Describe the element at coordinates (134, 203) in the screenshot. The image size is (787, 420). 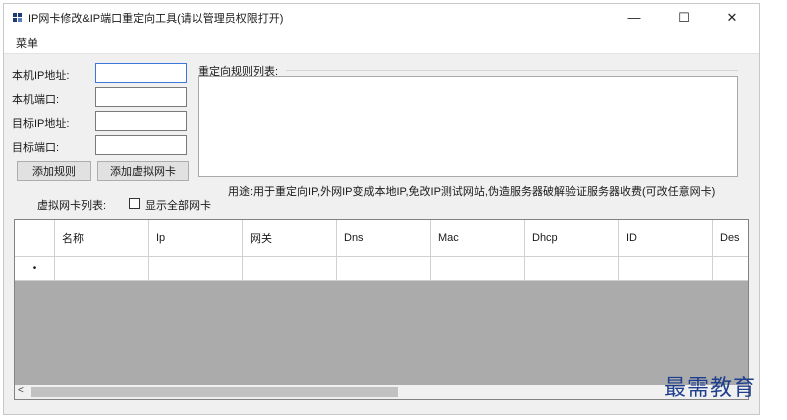
I see `show-all-nic-checkbox` at that location.